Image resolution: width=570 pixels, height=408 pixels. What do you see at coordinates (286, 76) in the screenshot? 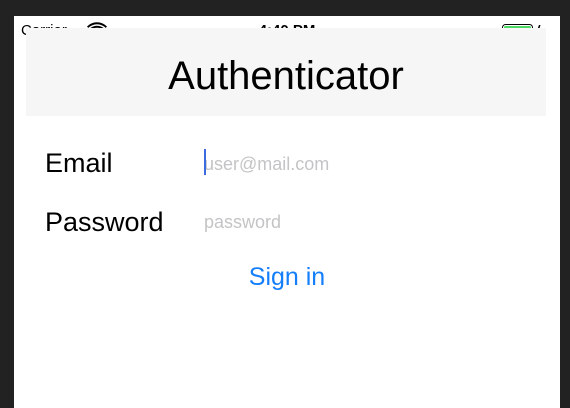
I see `nav-title: Authenticator` at bounding box center [286, 76].